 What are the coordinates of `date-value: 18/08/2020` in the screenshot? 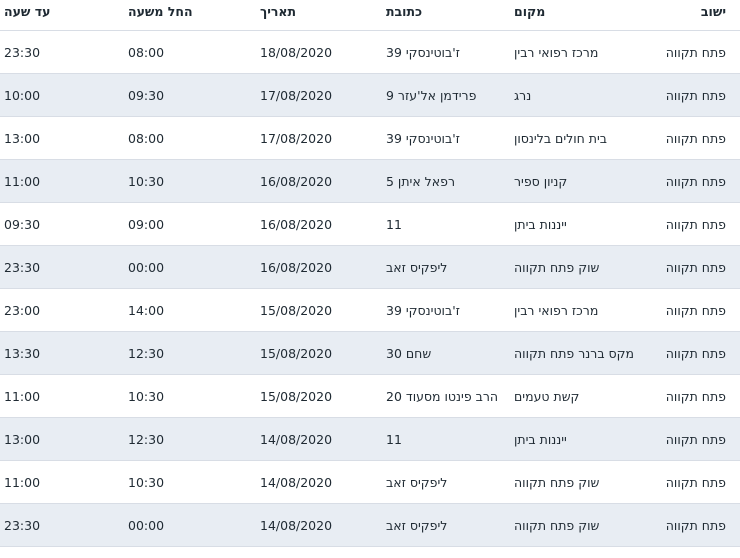 It's located at (296, 52).